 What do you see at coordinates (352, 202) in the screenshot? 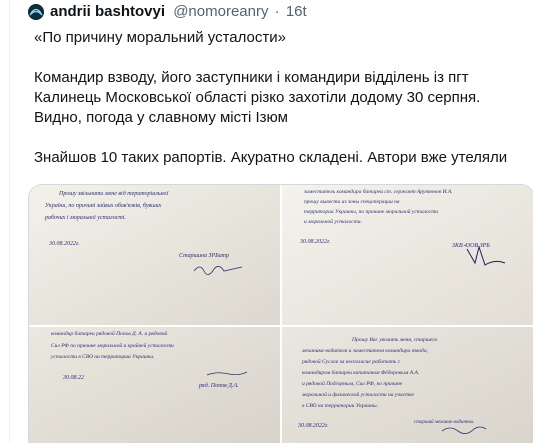
I see `handwriting-line: прошу вывести из зоны спецоперации на` at bounding box center [352, 202].